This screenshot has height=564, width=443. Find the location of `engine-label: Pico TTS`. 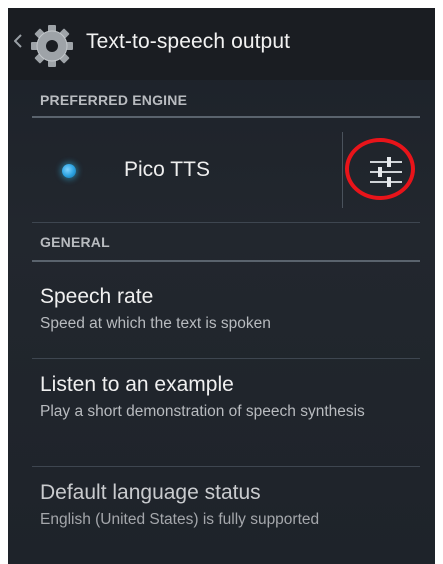

engine-label: Pico TTS is located at coordinates (167, 169).